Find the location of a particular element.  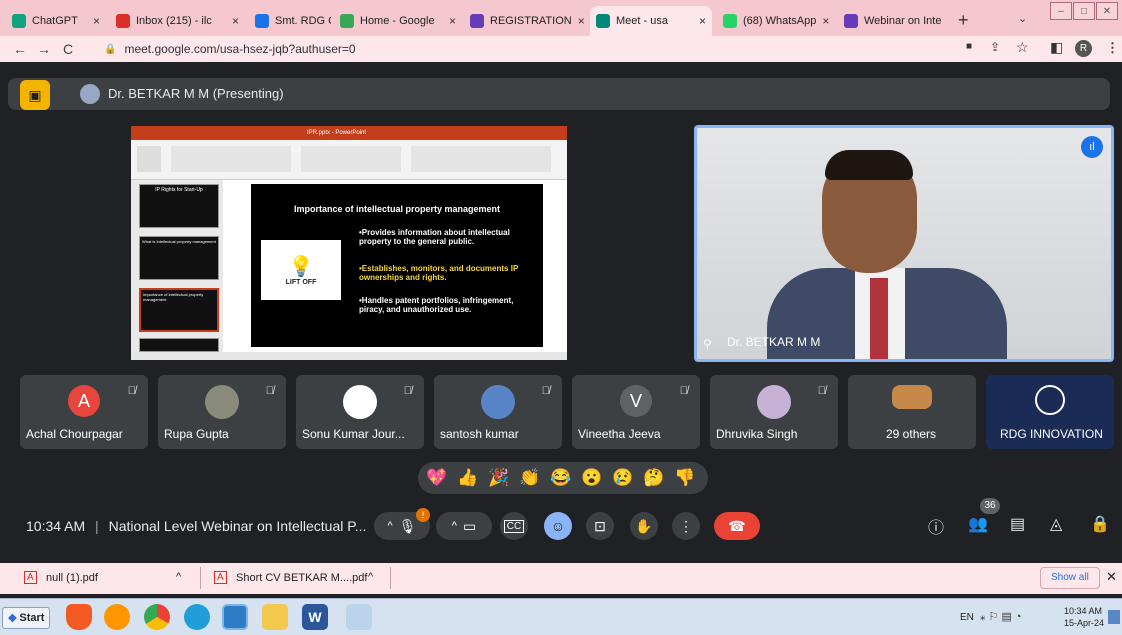

reaction-emoji-icon: 👏 is located at coordinates (529, 478).